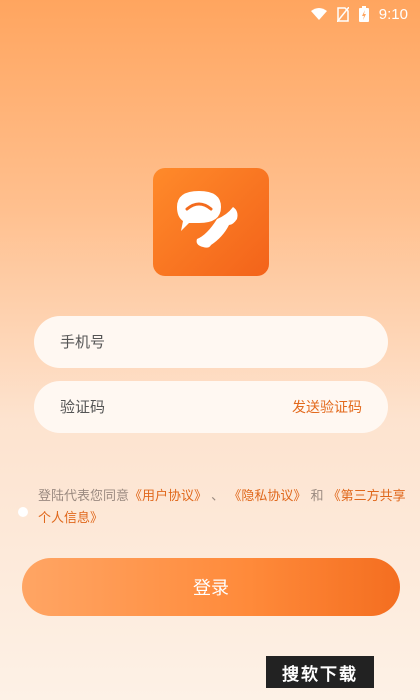 The width and height of the screenshot is (420, 700). I want to click on code-input, so click(176, 407).